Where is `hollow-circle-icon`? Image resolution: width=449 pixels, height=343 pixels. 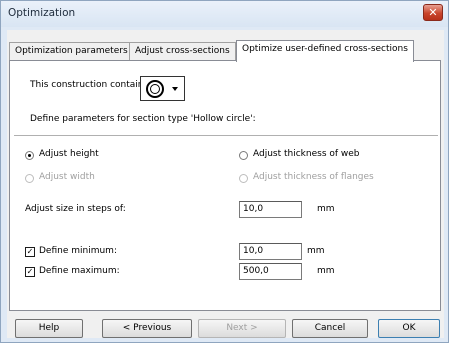 hollow-circle-icon is located at coordinates (155, 89).